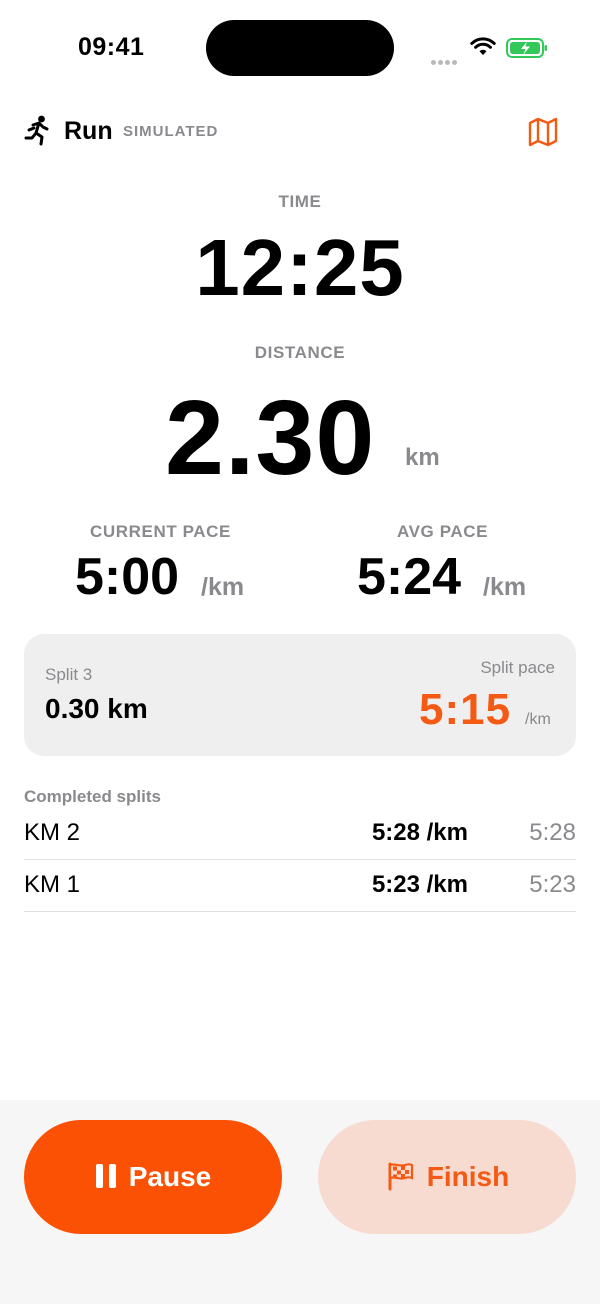 This screenshot has width=600, height=1304. I want to click on wifi-icon, so click(483, 49).